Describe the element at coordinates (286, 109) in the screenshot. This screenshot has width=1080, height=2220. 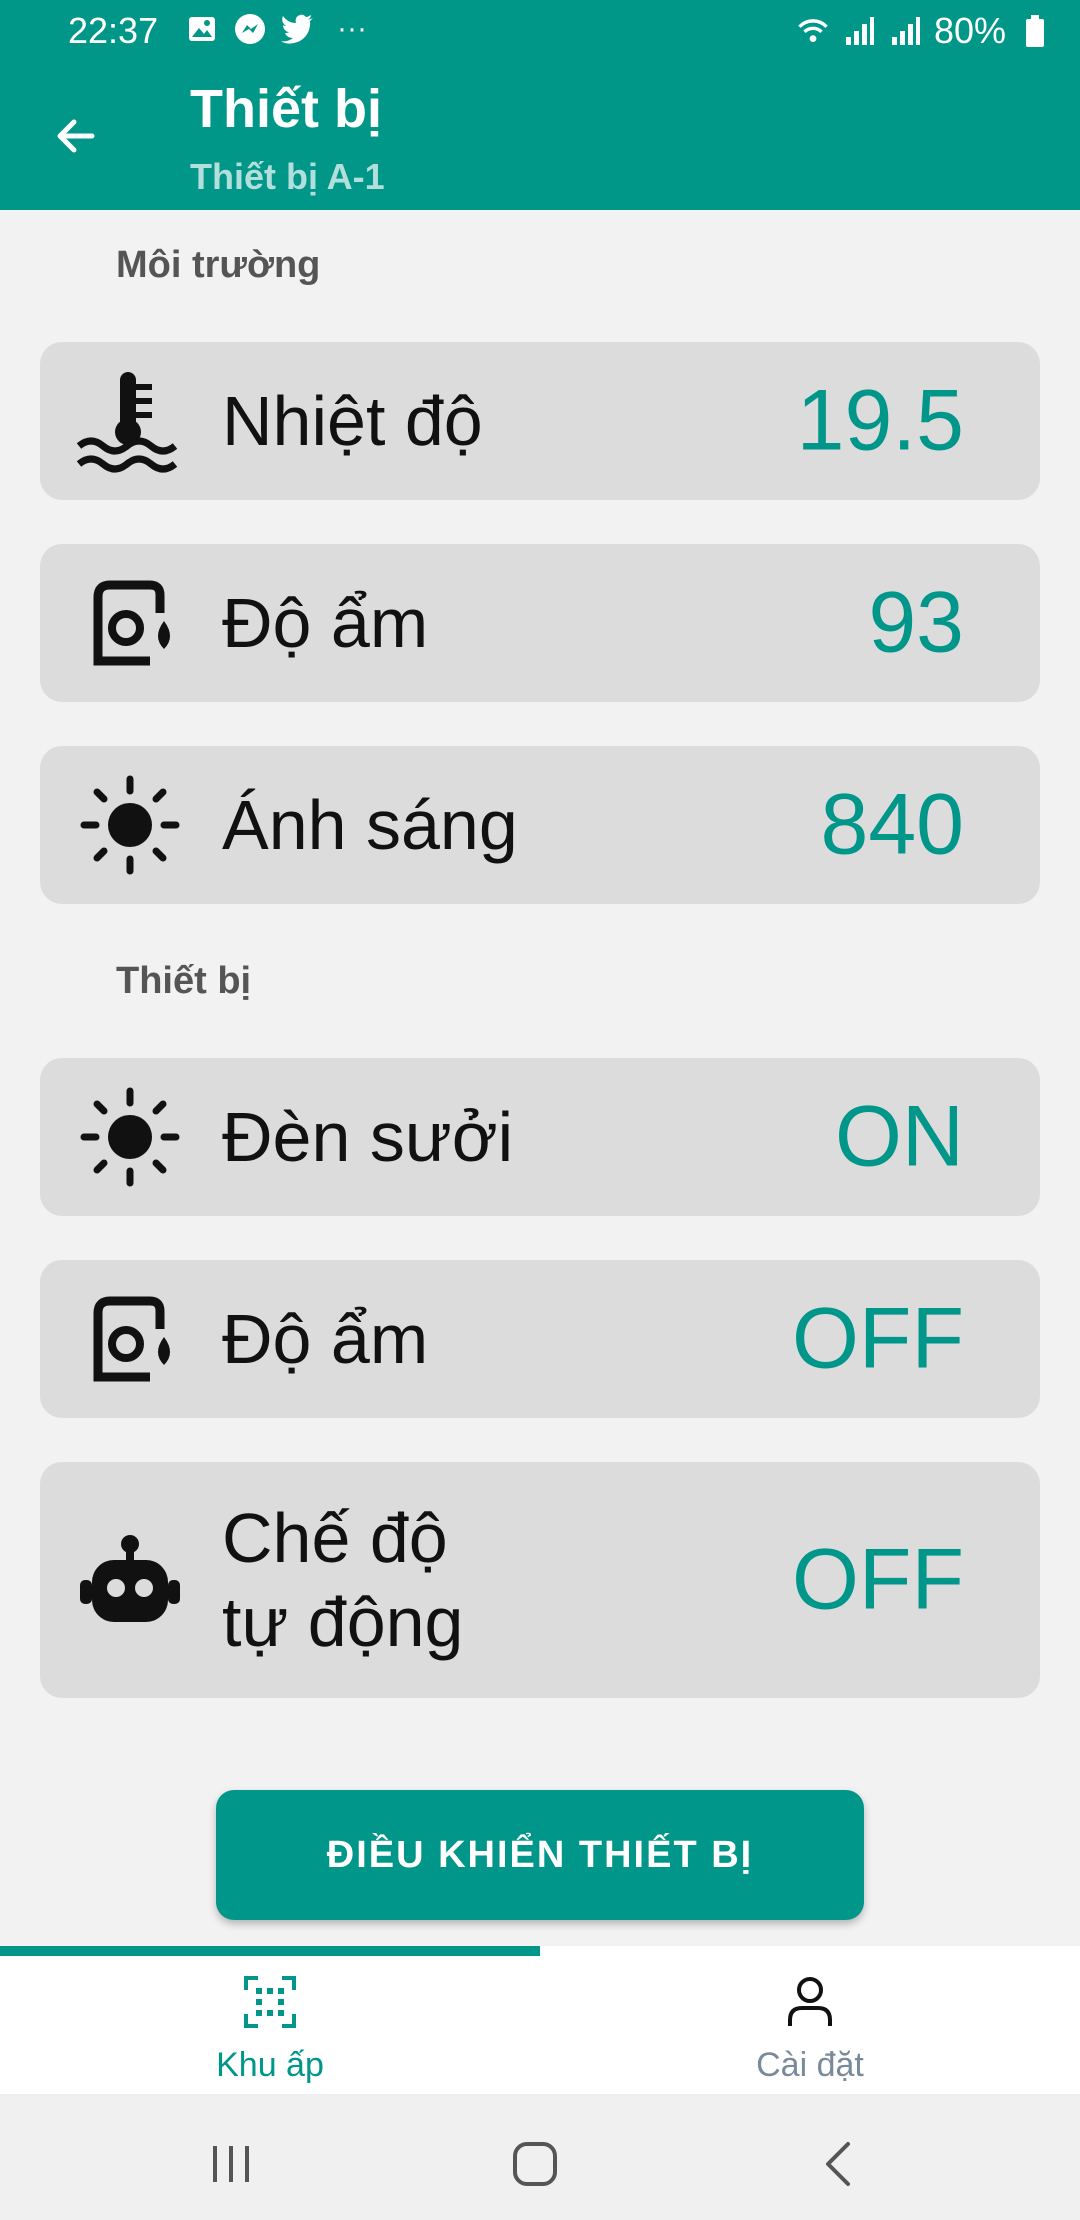
I see `page-title: Thiết bị` at that location.